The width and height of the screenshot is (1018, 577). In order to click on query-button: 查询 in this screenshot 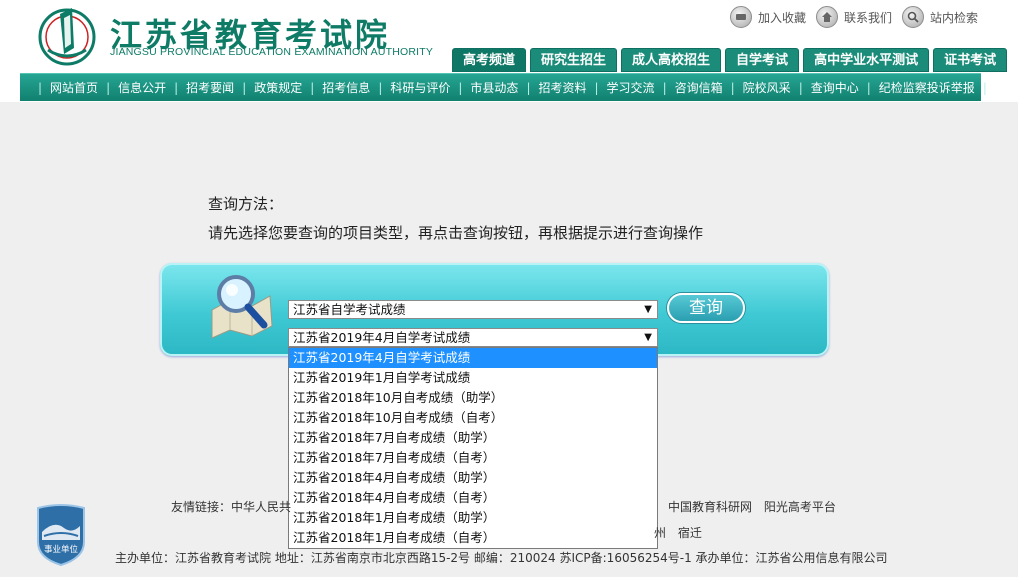, I will do `click(706, 308)`.